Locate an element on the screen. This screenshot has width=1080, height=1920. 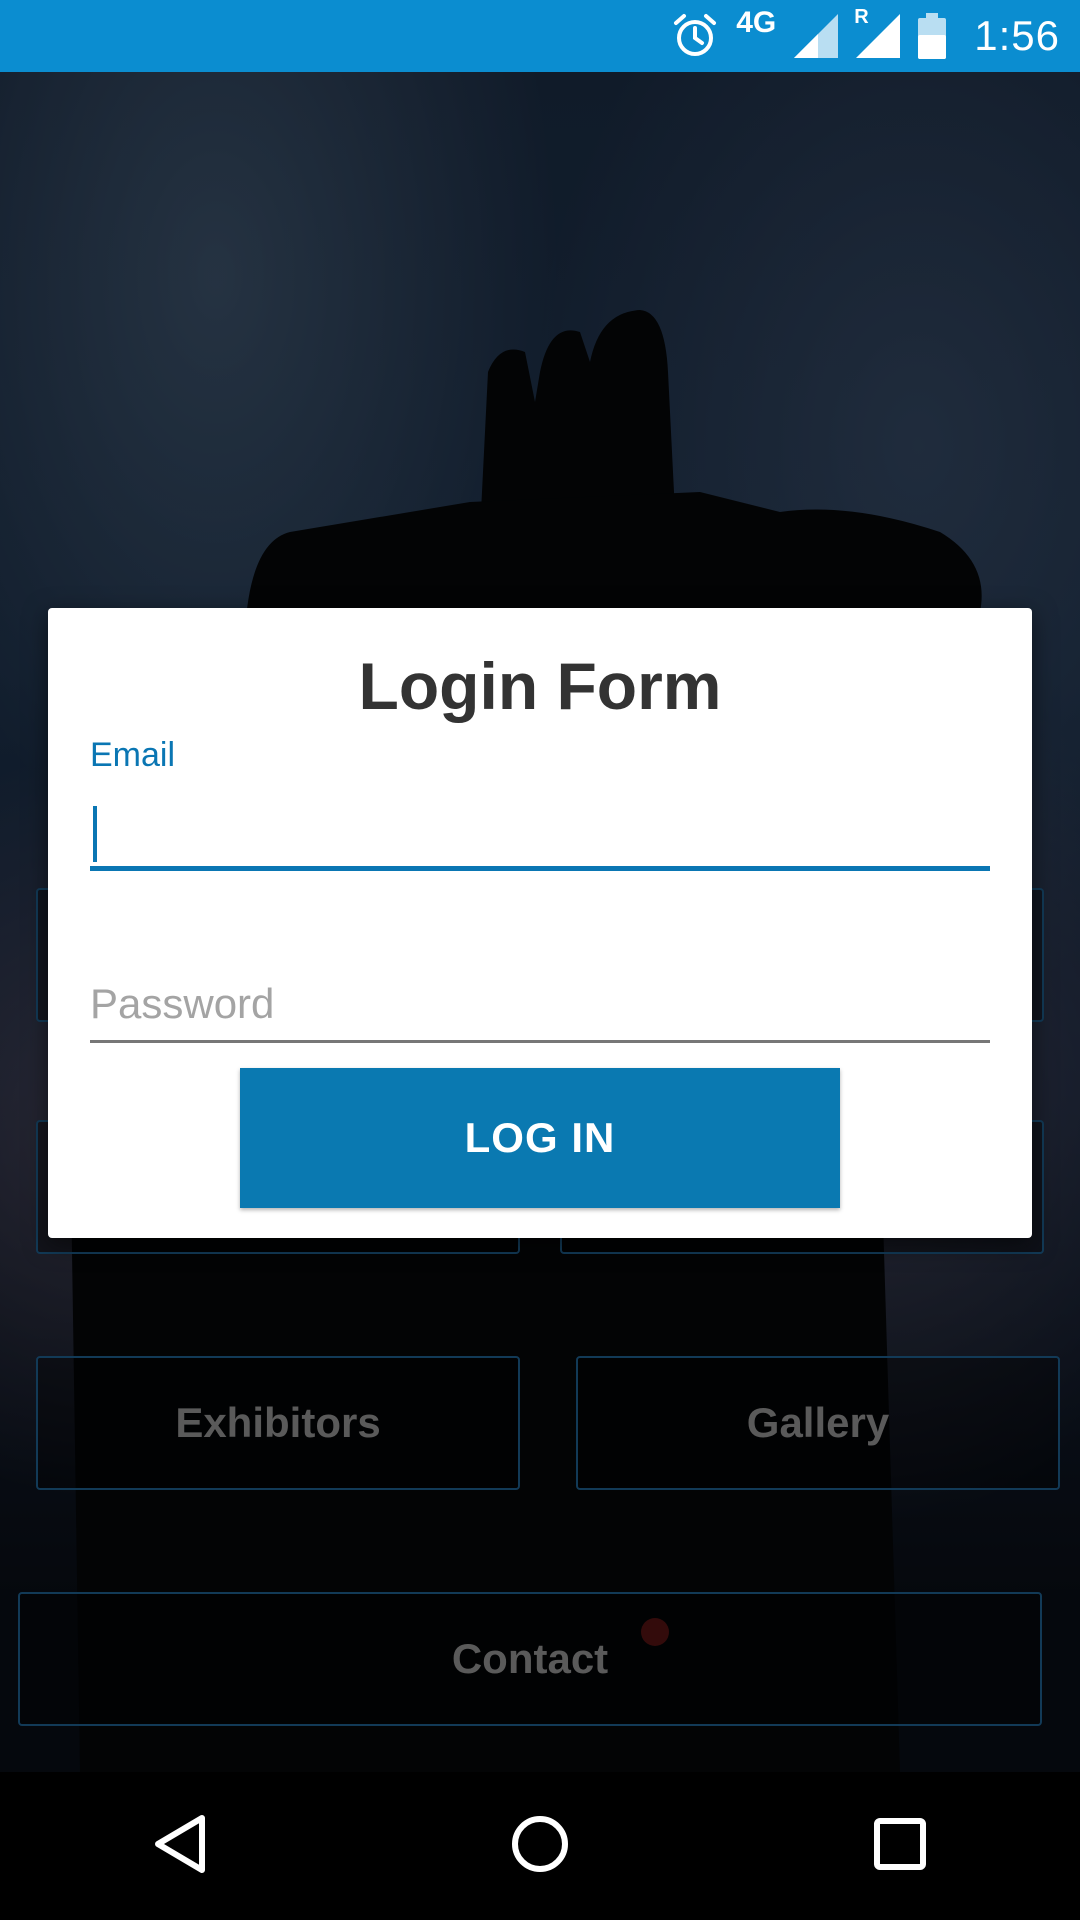
signal-icon is located at coordinates (816, 36).